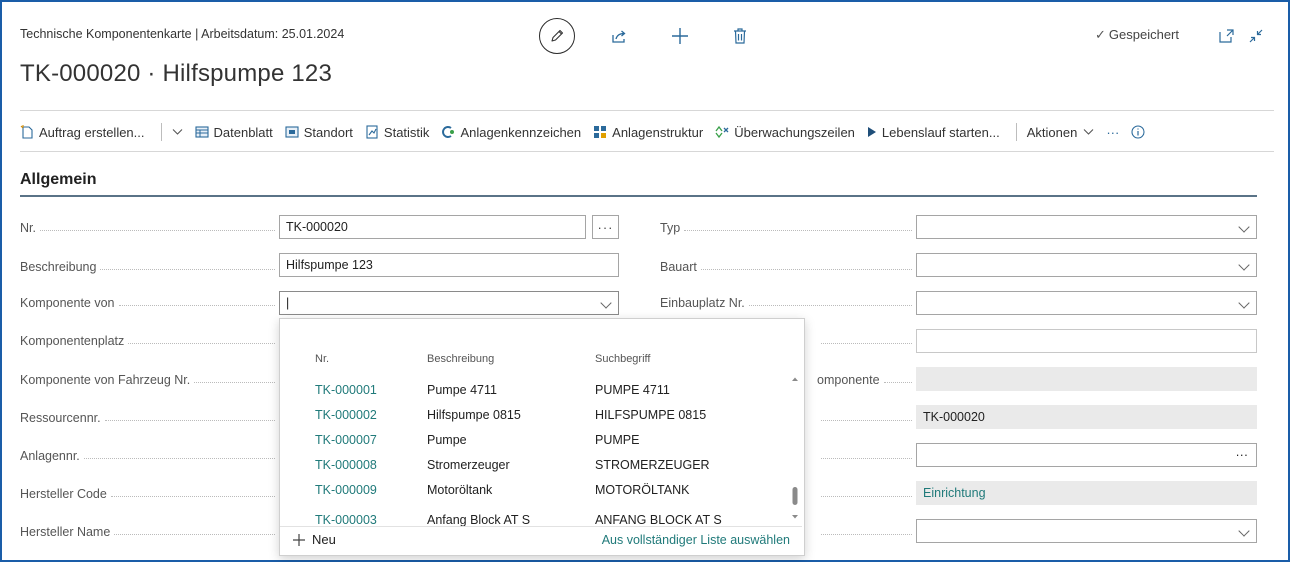  I want to click on collapse-icon, so click(1256, 36).